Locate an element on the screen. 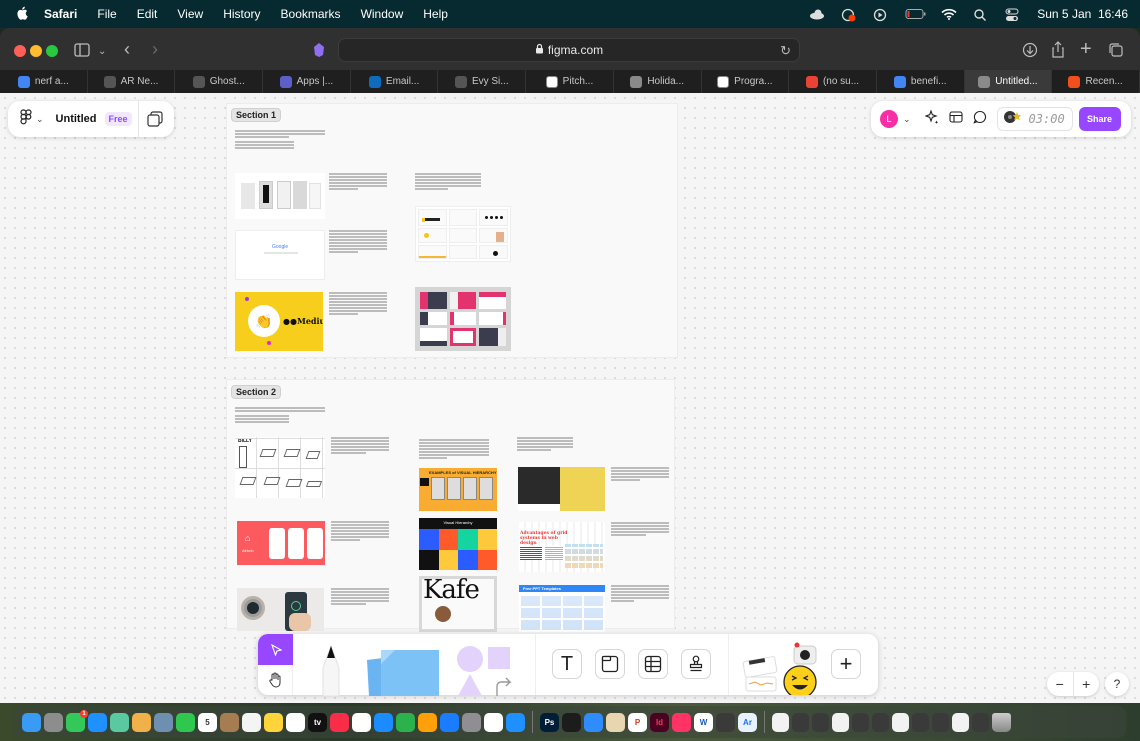 Image resolution: width=1140 pixels, height=741 pixels. play-icon is located at coordinates (881, 15).